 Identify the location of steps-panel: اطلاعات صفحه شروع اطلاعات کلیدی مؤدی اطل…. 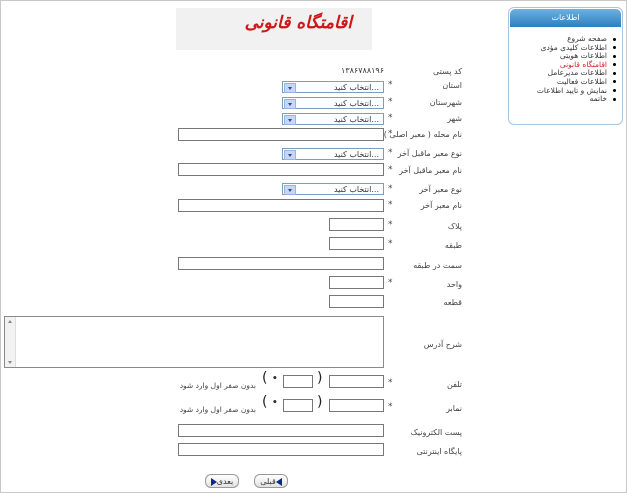
(565, 66).